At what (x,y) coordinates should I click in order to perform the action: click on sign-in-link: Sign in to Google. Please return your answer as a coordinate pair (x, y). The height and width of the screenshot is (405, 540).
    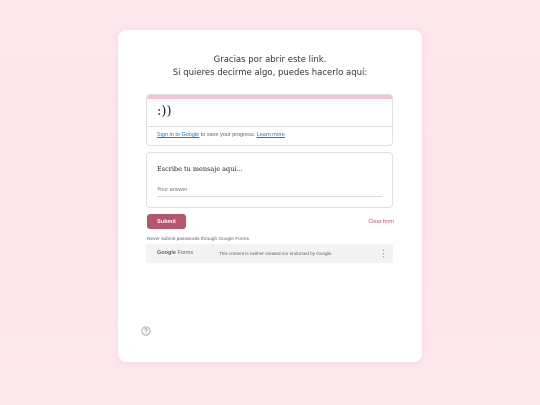
    Looking at the image, I should click on (178, 135).